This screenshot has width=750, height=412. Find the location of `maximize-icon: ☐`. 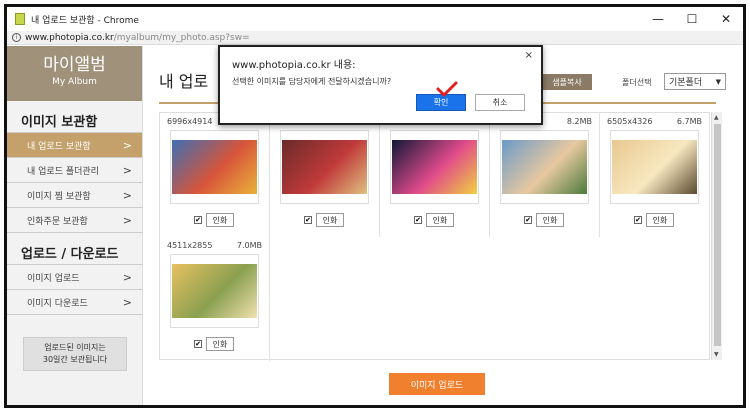

maximize-icon: ☐ is located at coordinates (692, 19).